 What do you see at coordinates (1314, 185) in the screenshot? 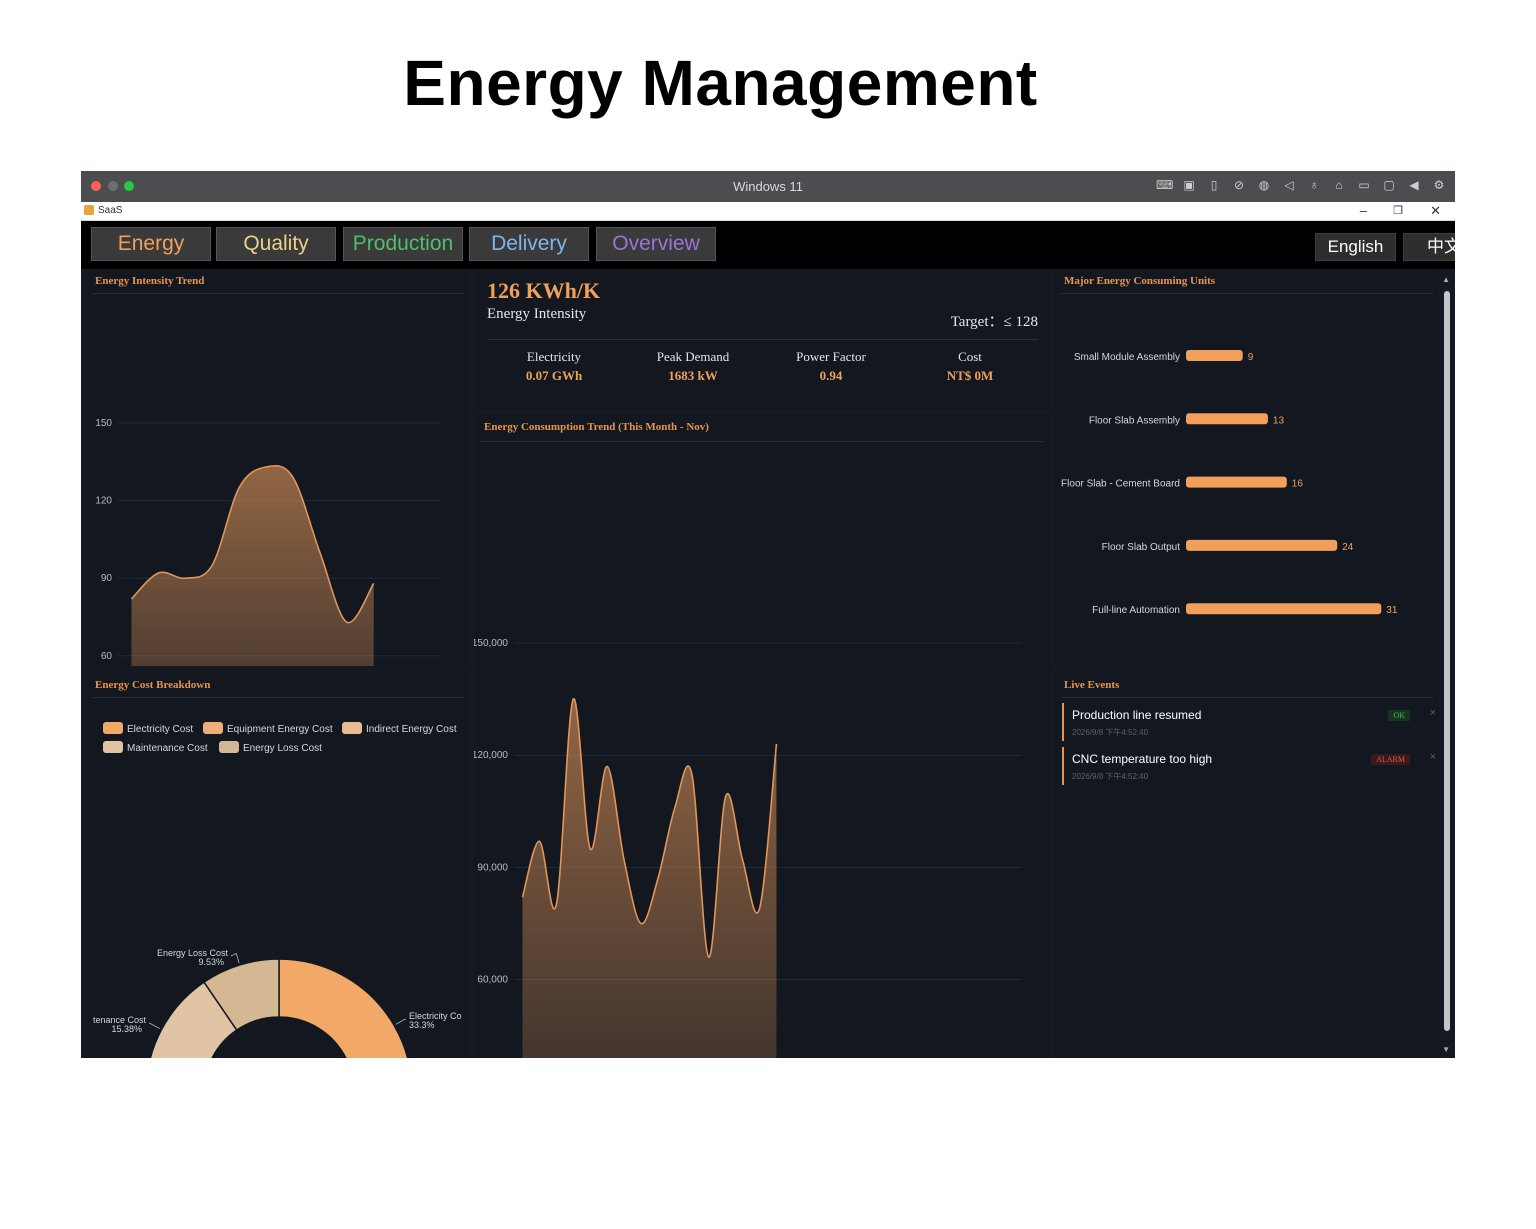
I see `microphone-icon: ♁` at bounding box center [1314, 185].